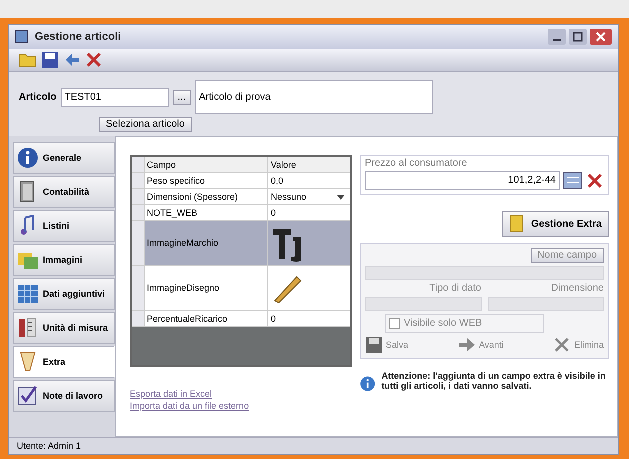  I want to click on table-icon, so click(28, 294).